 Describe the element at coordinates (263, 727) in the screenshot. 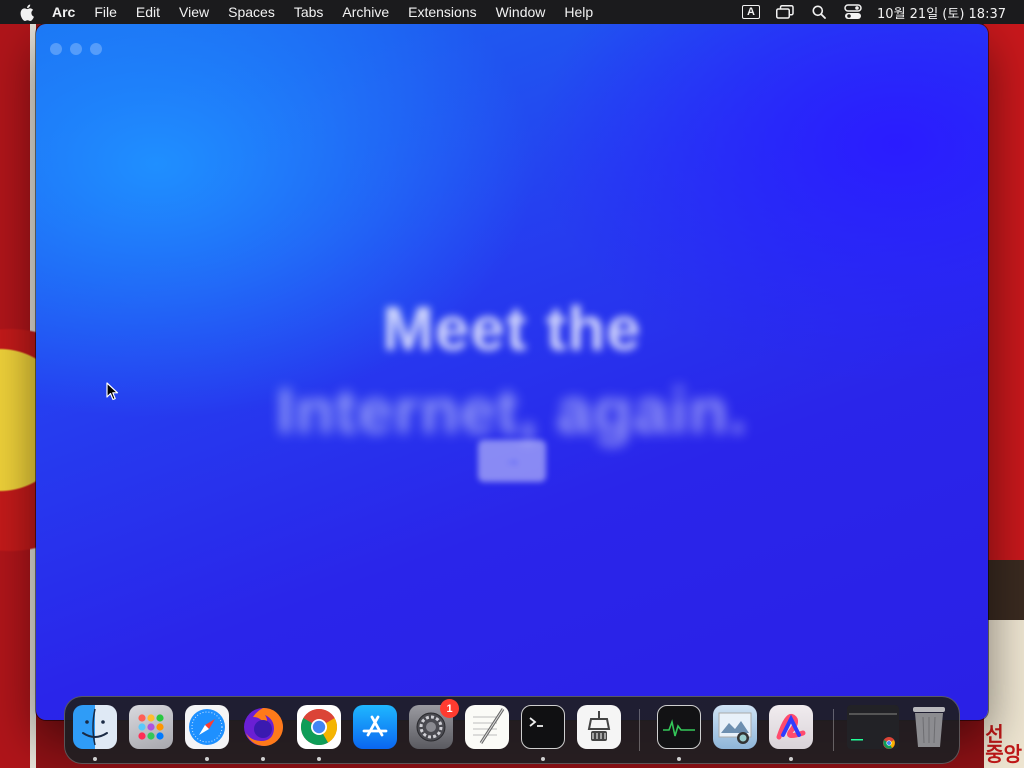

I see `firefox-icon` at that location.